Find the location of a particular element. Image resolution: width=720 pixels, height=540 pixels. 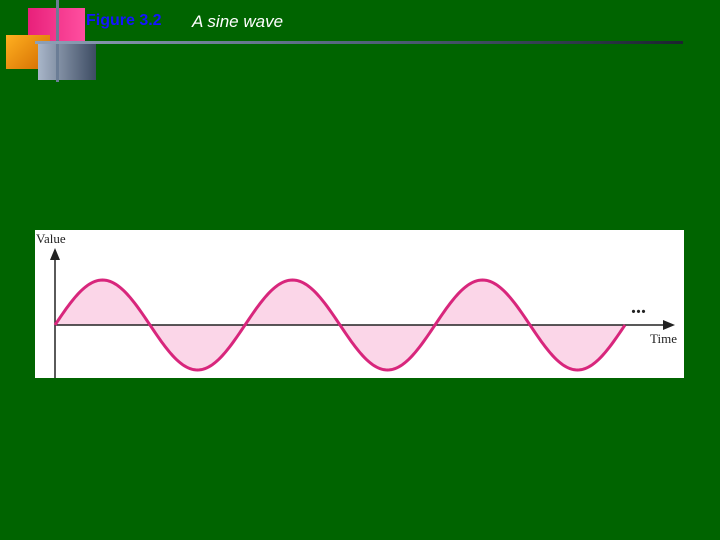

time-axis-label: Time is located at coordinates (663, 338).